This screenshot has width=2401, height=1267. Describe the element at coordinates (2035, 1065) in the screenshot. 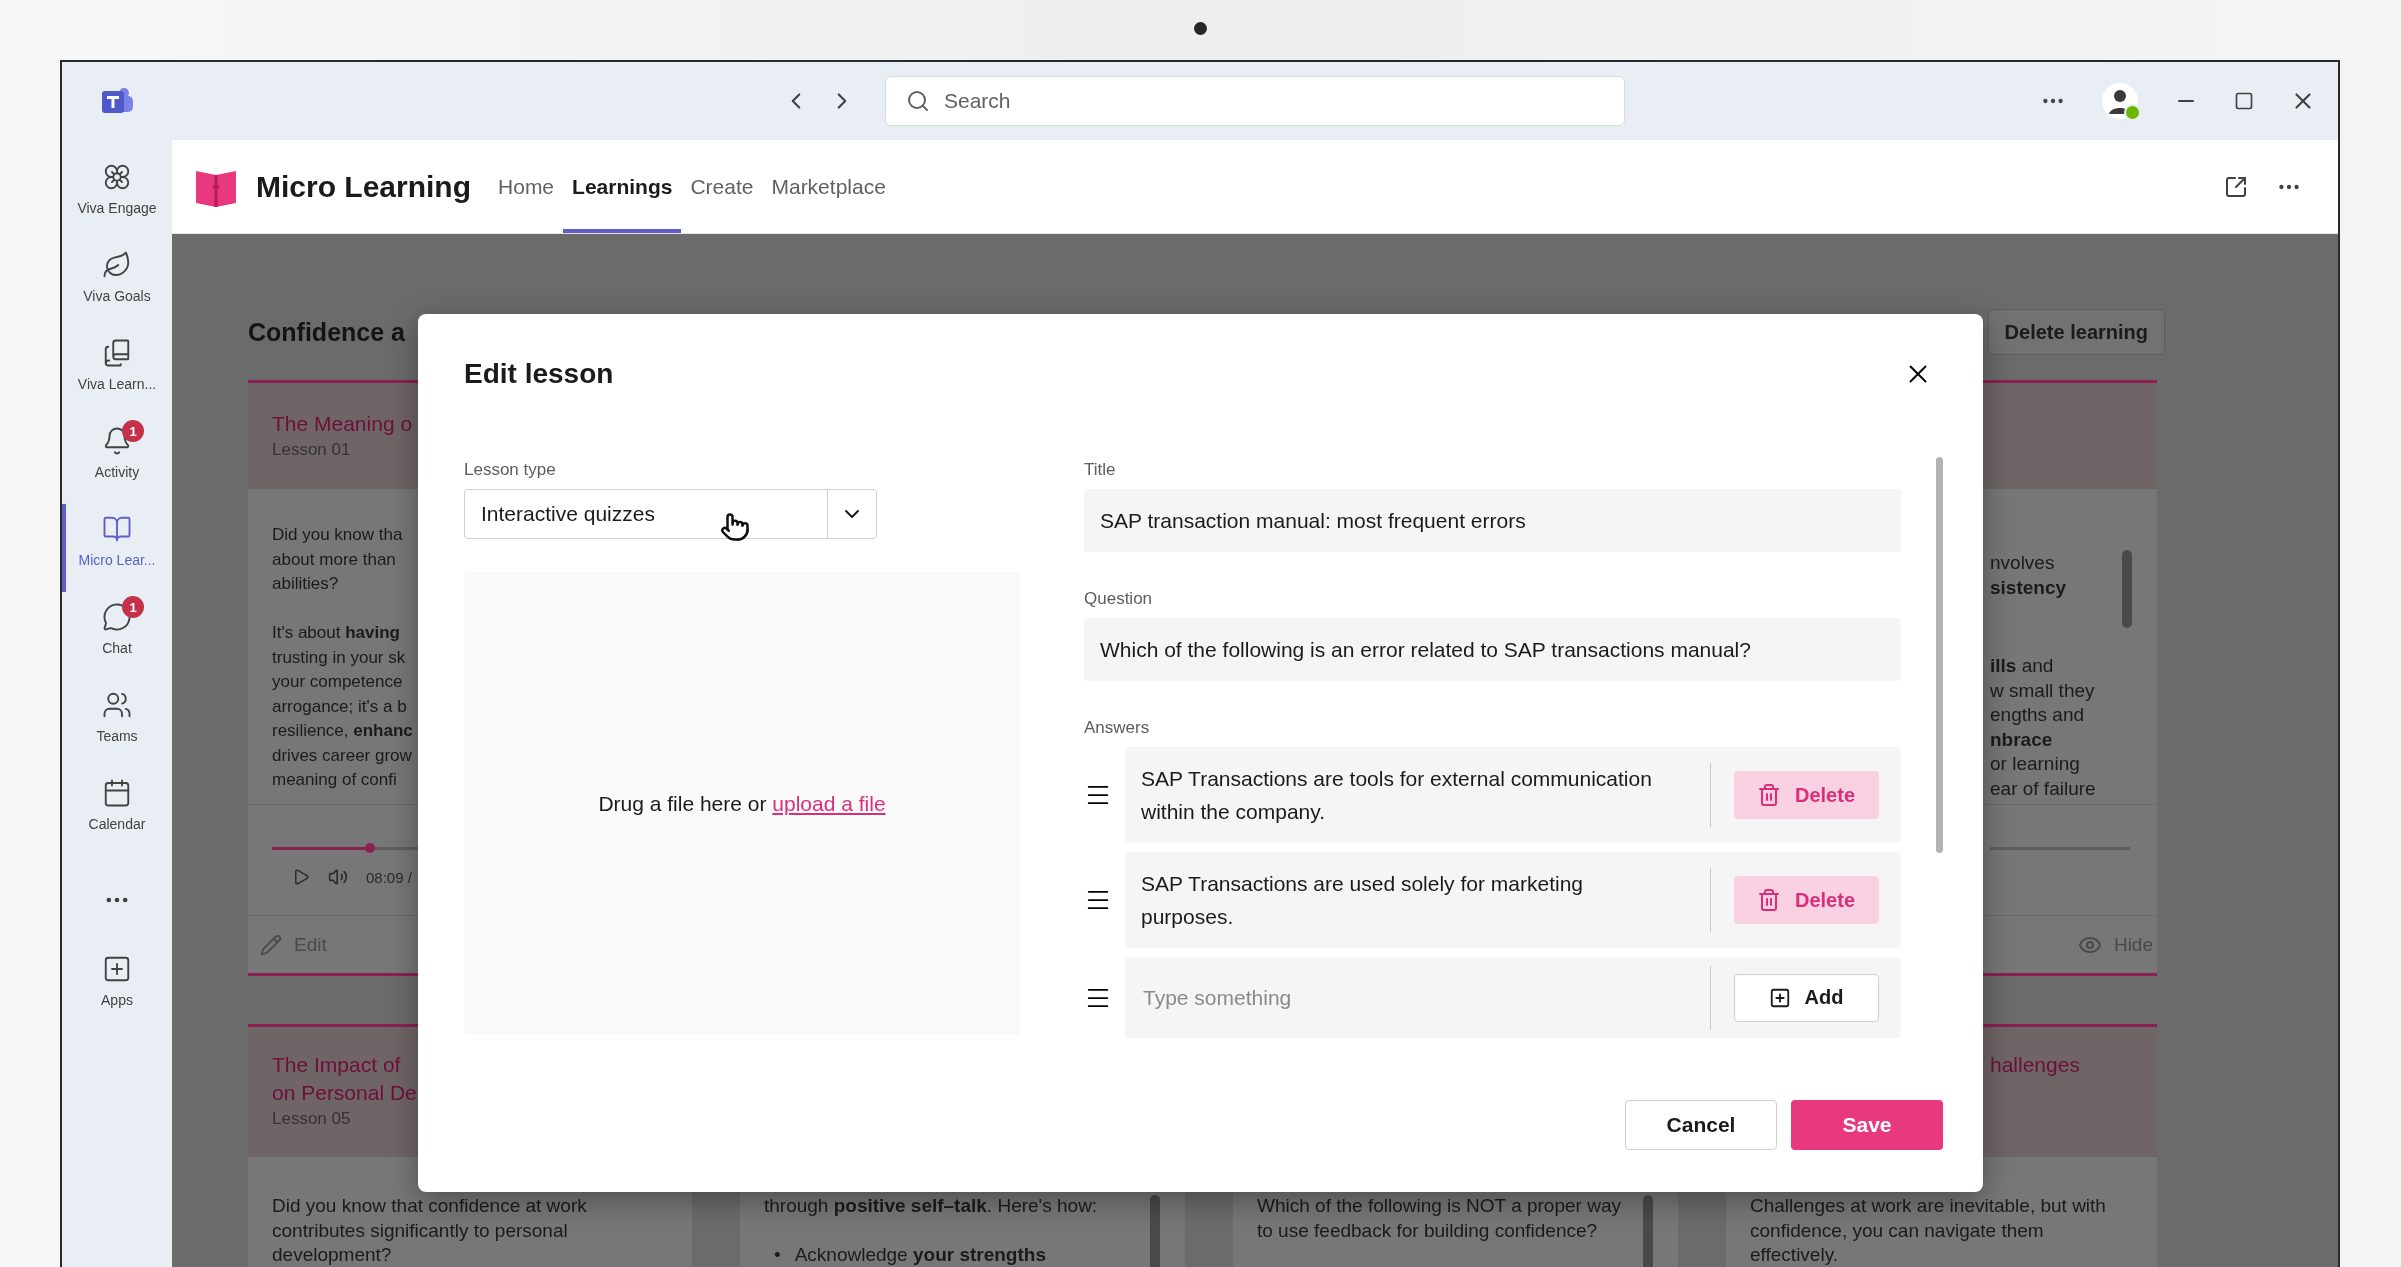

I see `card-title: hallenges` at that location.